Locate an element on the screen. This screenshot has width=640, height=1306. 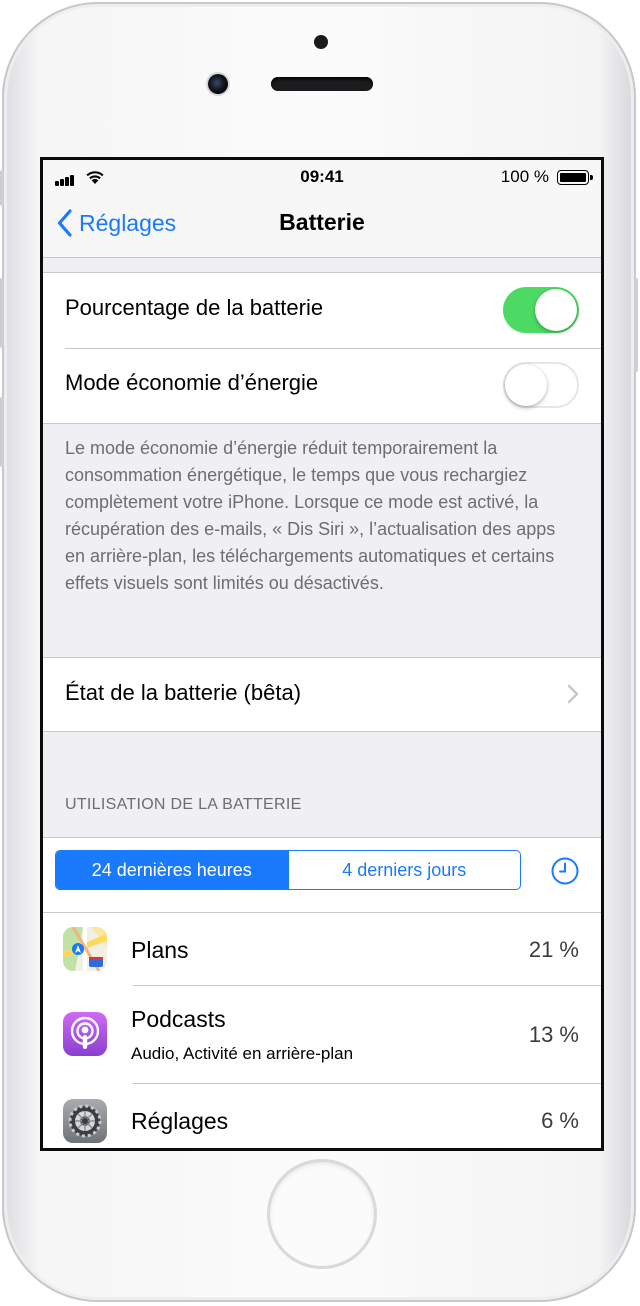
battery-health-group: État de la batterie (bêta) is located at coordinates (322, 694).